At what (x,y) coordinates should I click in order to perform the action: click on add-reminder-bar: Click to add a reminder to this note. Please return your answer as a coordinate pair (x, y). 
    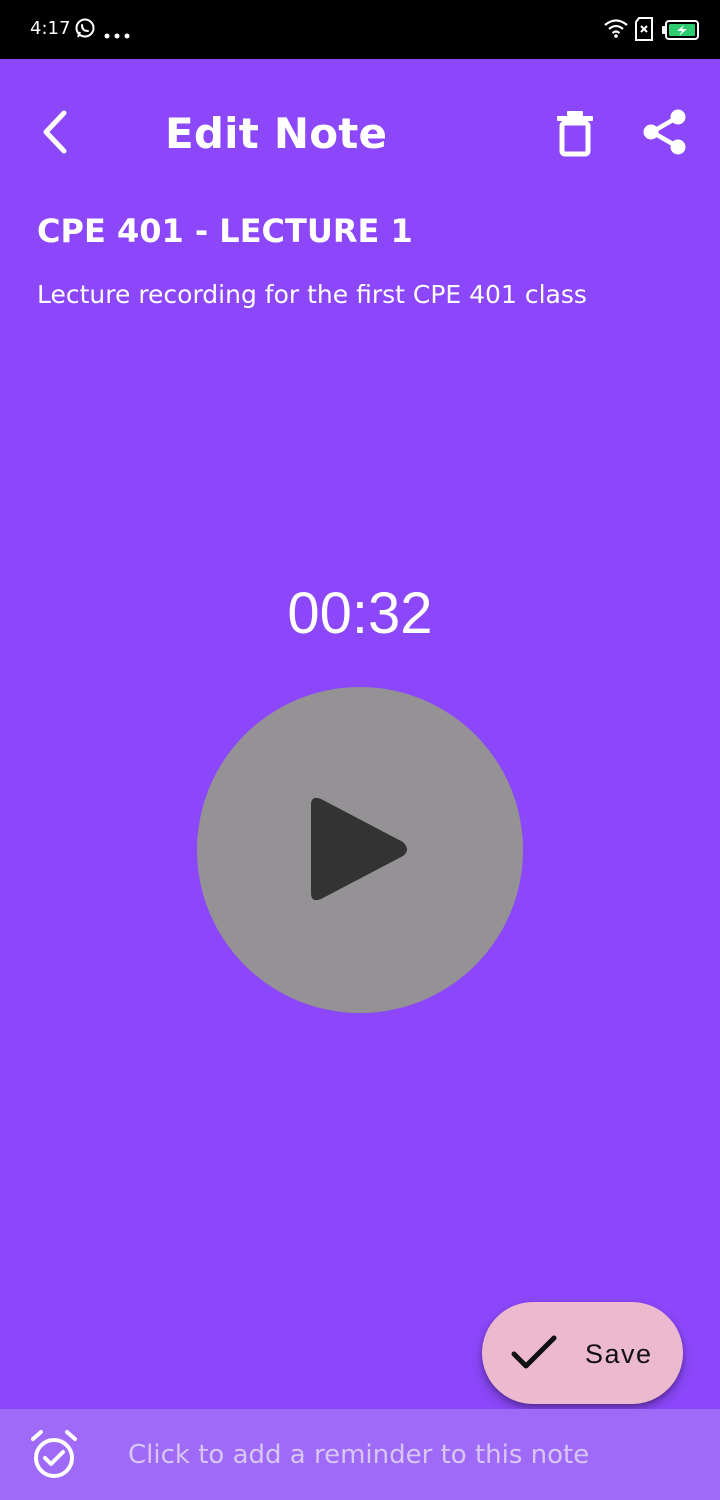
    Looking at the image, I should click on (360, 1454).